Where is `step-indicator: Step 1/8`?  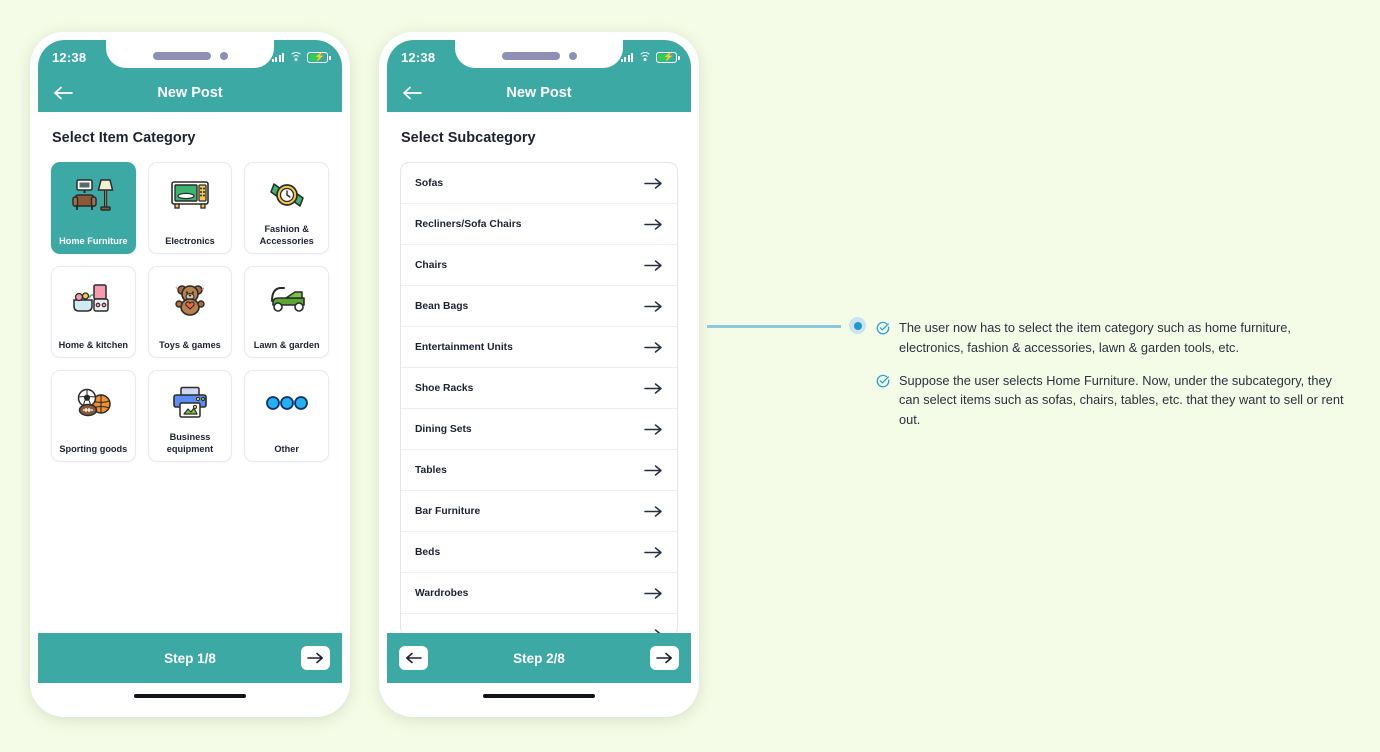 step-indicator: Step 1/8 is located at coordinates (190, 658).